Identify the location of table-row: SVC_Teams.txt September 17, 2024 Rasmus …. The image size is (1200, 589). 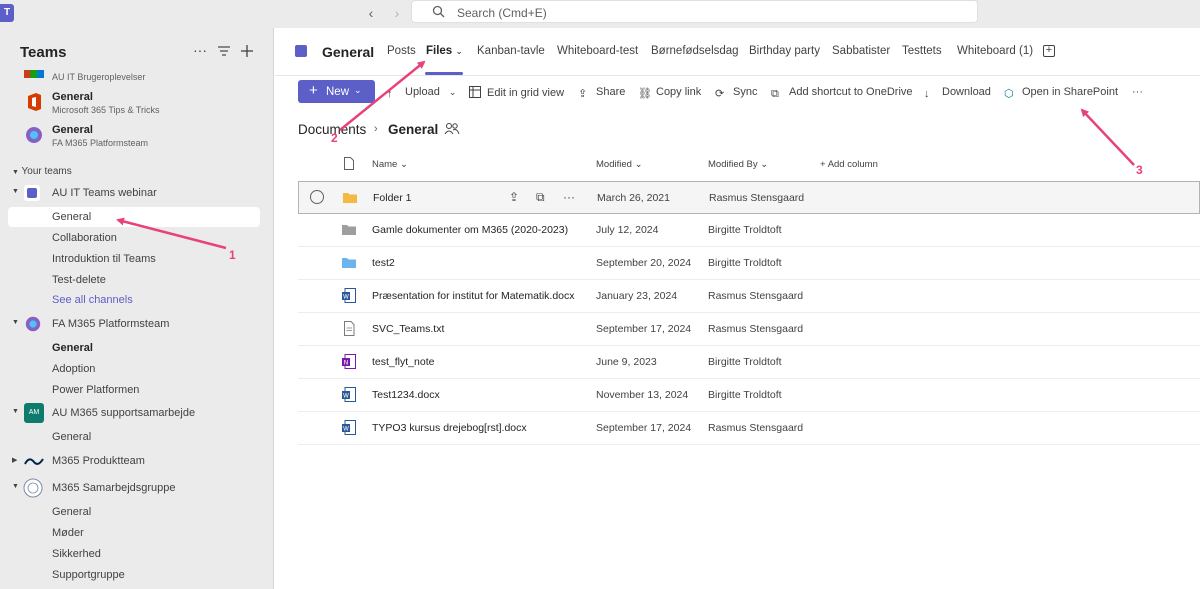
(749, 329).